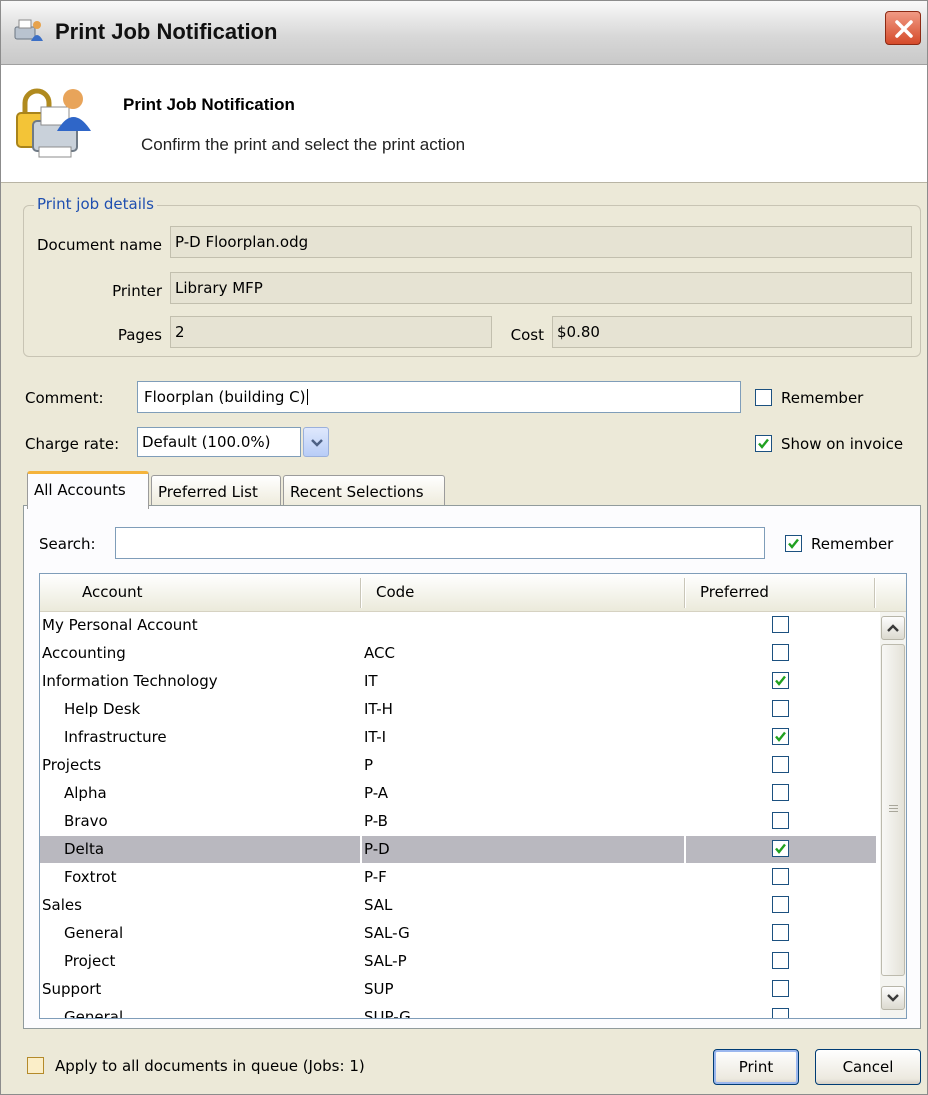  I want to click on comment-input: Floorplan (building C), so click(439, 397).